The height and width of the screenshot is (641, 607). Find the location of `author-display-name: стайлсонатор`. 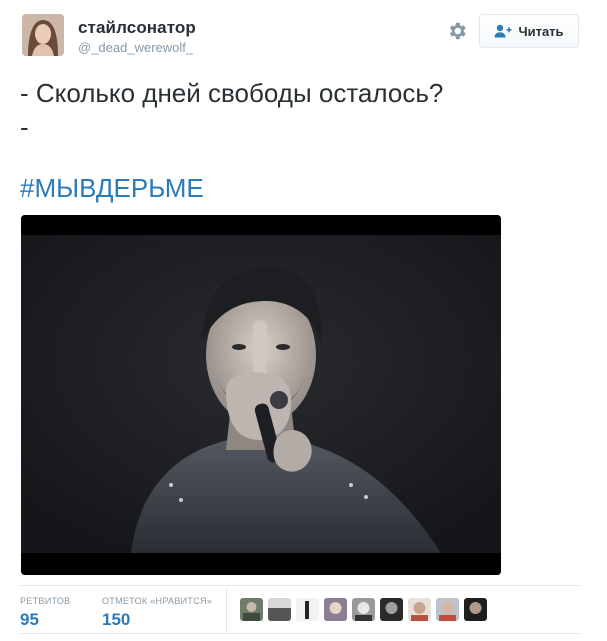

author-display-name: стайлсонатор is located at coordinates (137, 28).